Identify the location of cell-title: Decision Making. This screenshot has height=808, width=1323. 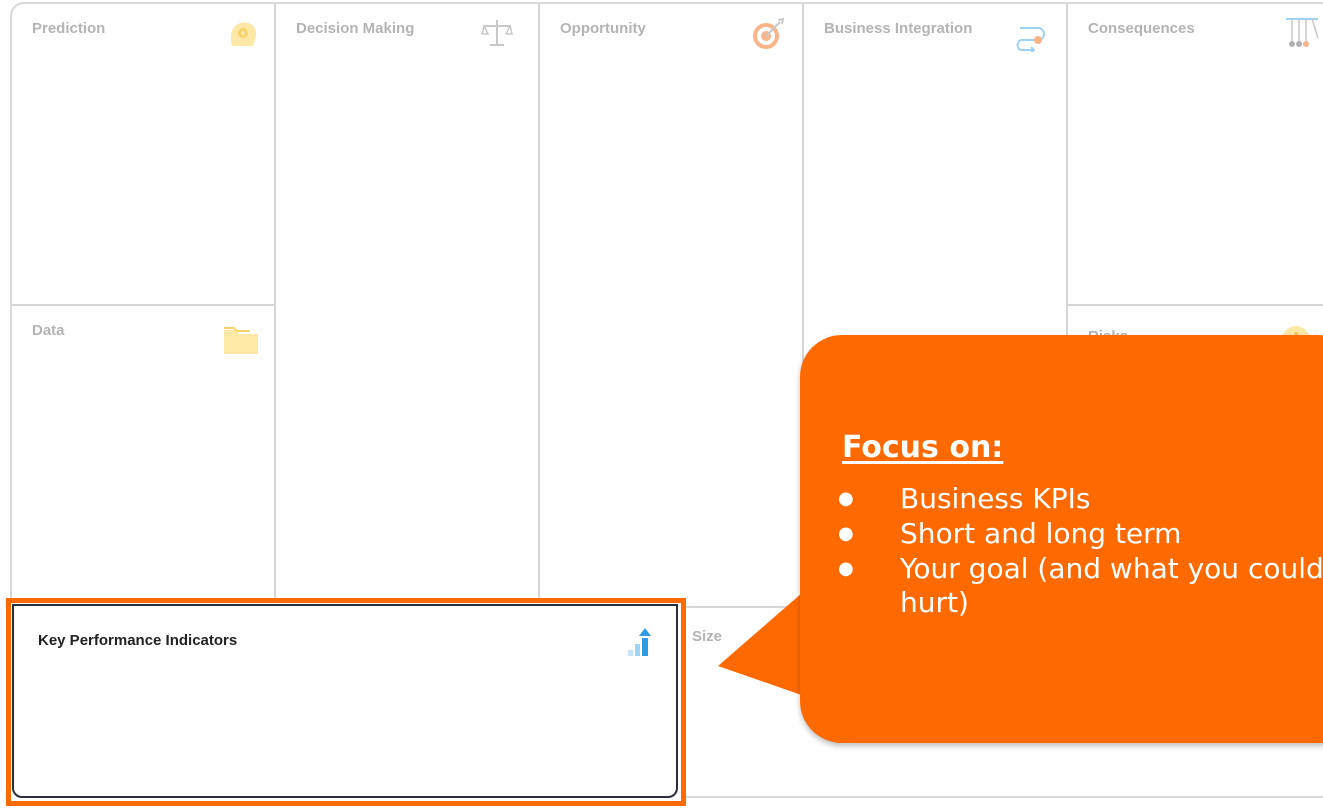
(355, 28).